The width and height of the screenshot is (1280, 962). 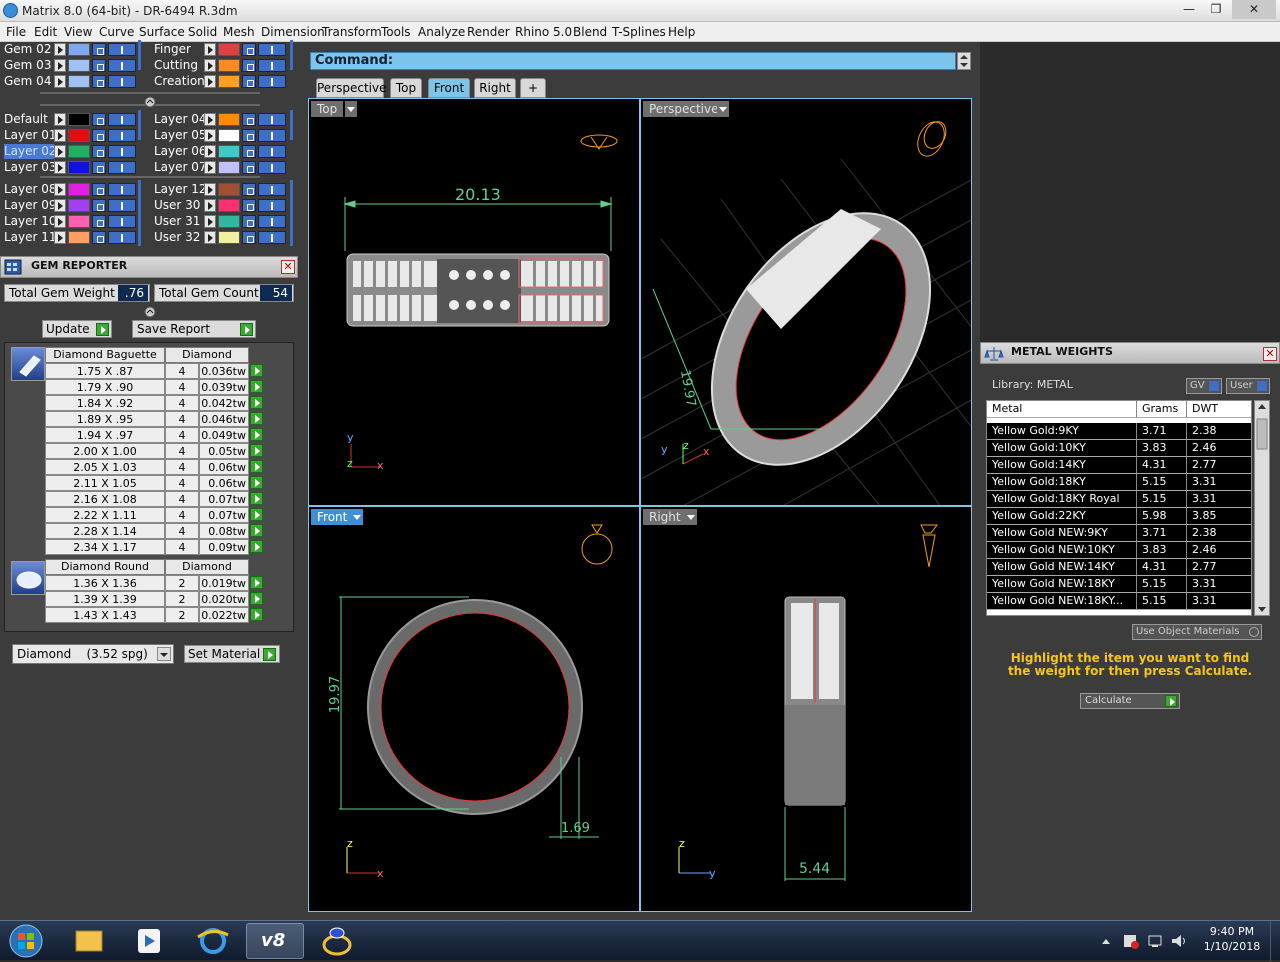 What do you see at coordinates (179, 221) in the screenshot?
I see `layer-name: User 31` at bounding box center [179, 221].